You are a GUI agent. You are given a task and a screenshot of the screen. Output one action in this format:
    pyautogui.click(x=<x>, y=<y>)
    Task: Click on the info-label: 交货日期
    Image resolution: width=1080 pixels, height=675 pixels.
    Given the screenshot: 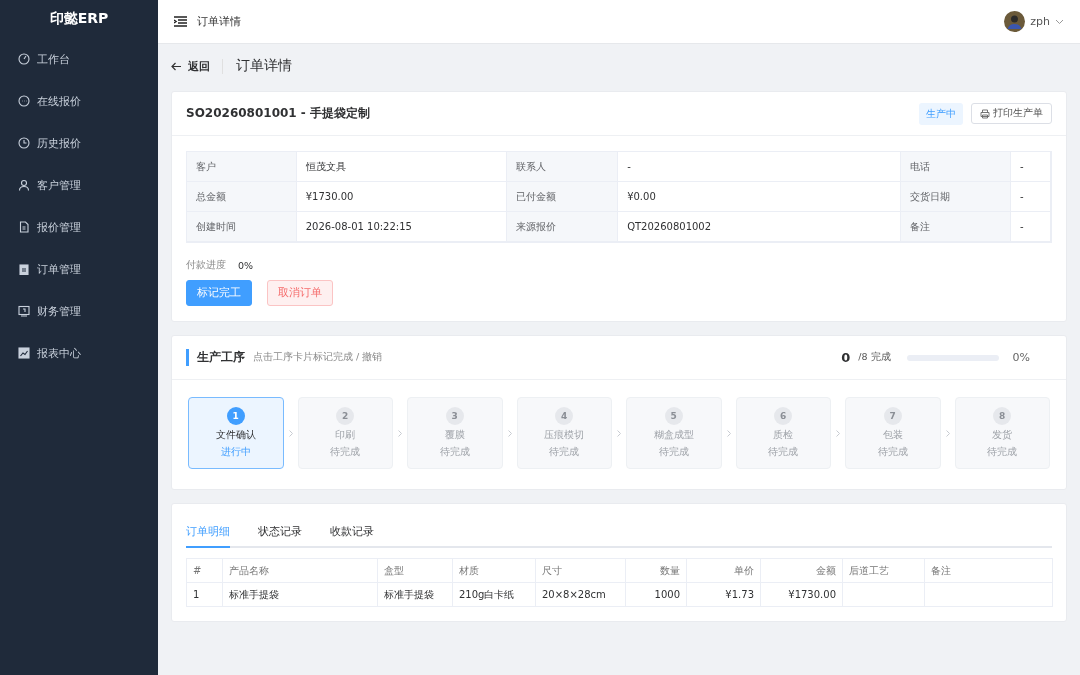 What is the action you would take?
    pyautogui.click(x=956, y=197)
    